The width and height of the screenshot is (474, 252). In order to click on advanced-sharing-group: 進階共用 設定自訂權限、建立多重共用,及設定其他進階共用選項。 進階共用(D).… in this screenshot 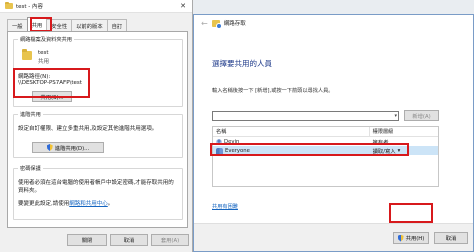, I will do `click(98, 134)`.